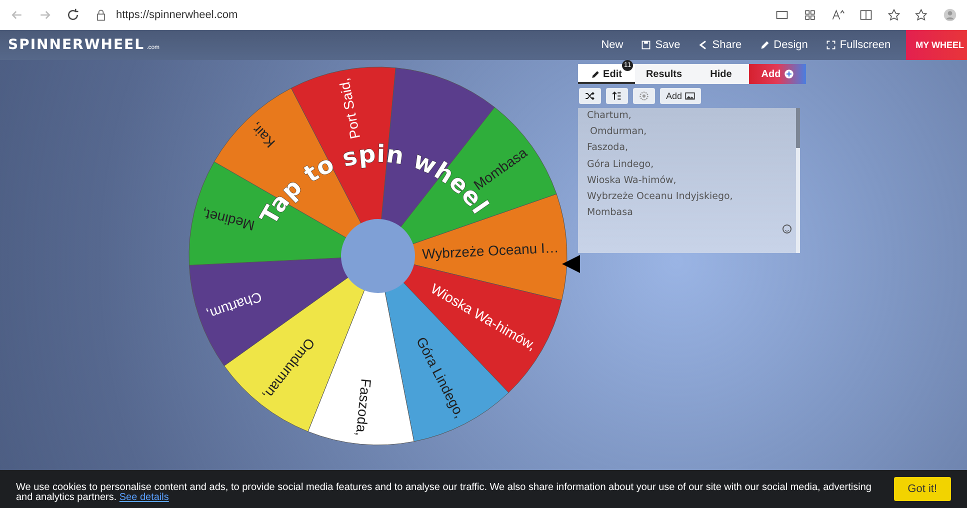 This screenshot has width=967, height=508. Describe the element at coordinates (798, 180) in the screenshot. I see `scrollbar` at that location.